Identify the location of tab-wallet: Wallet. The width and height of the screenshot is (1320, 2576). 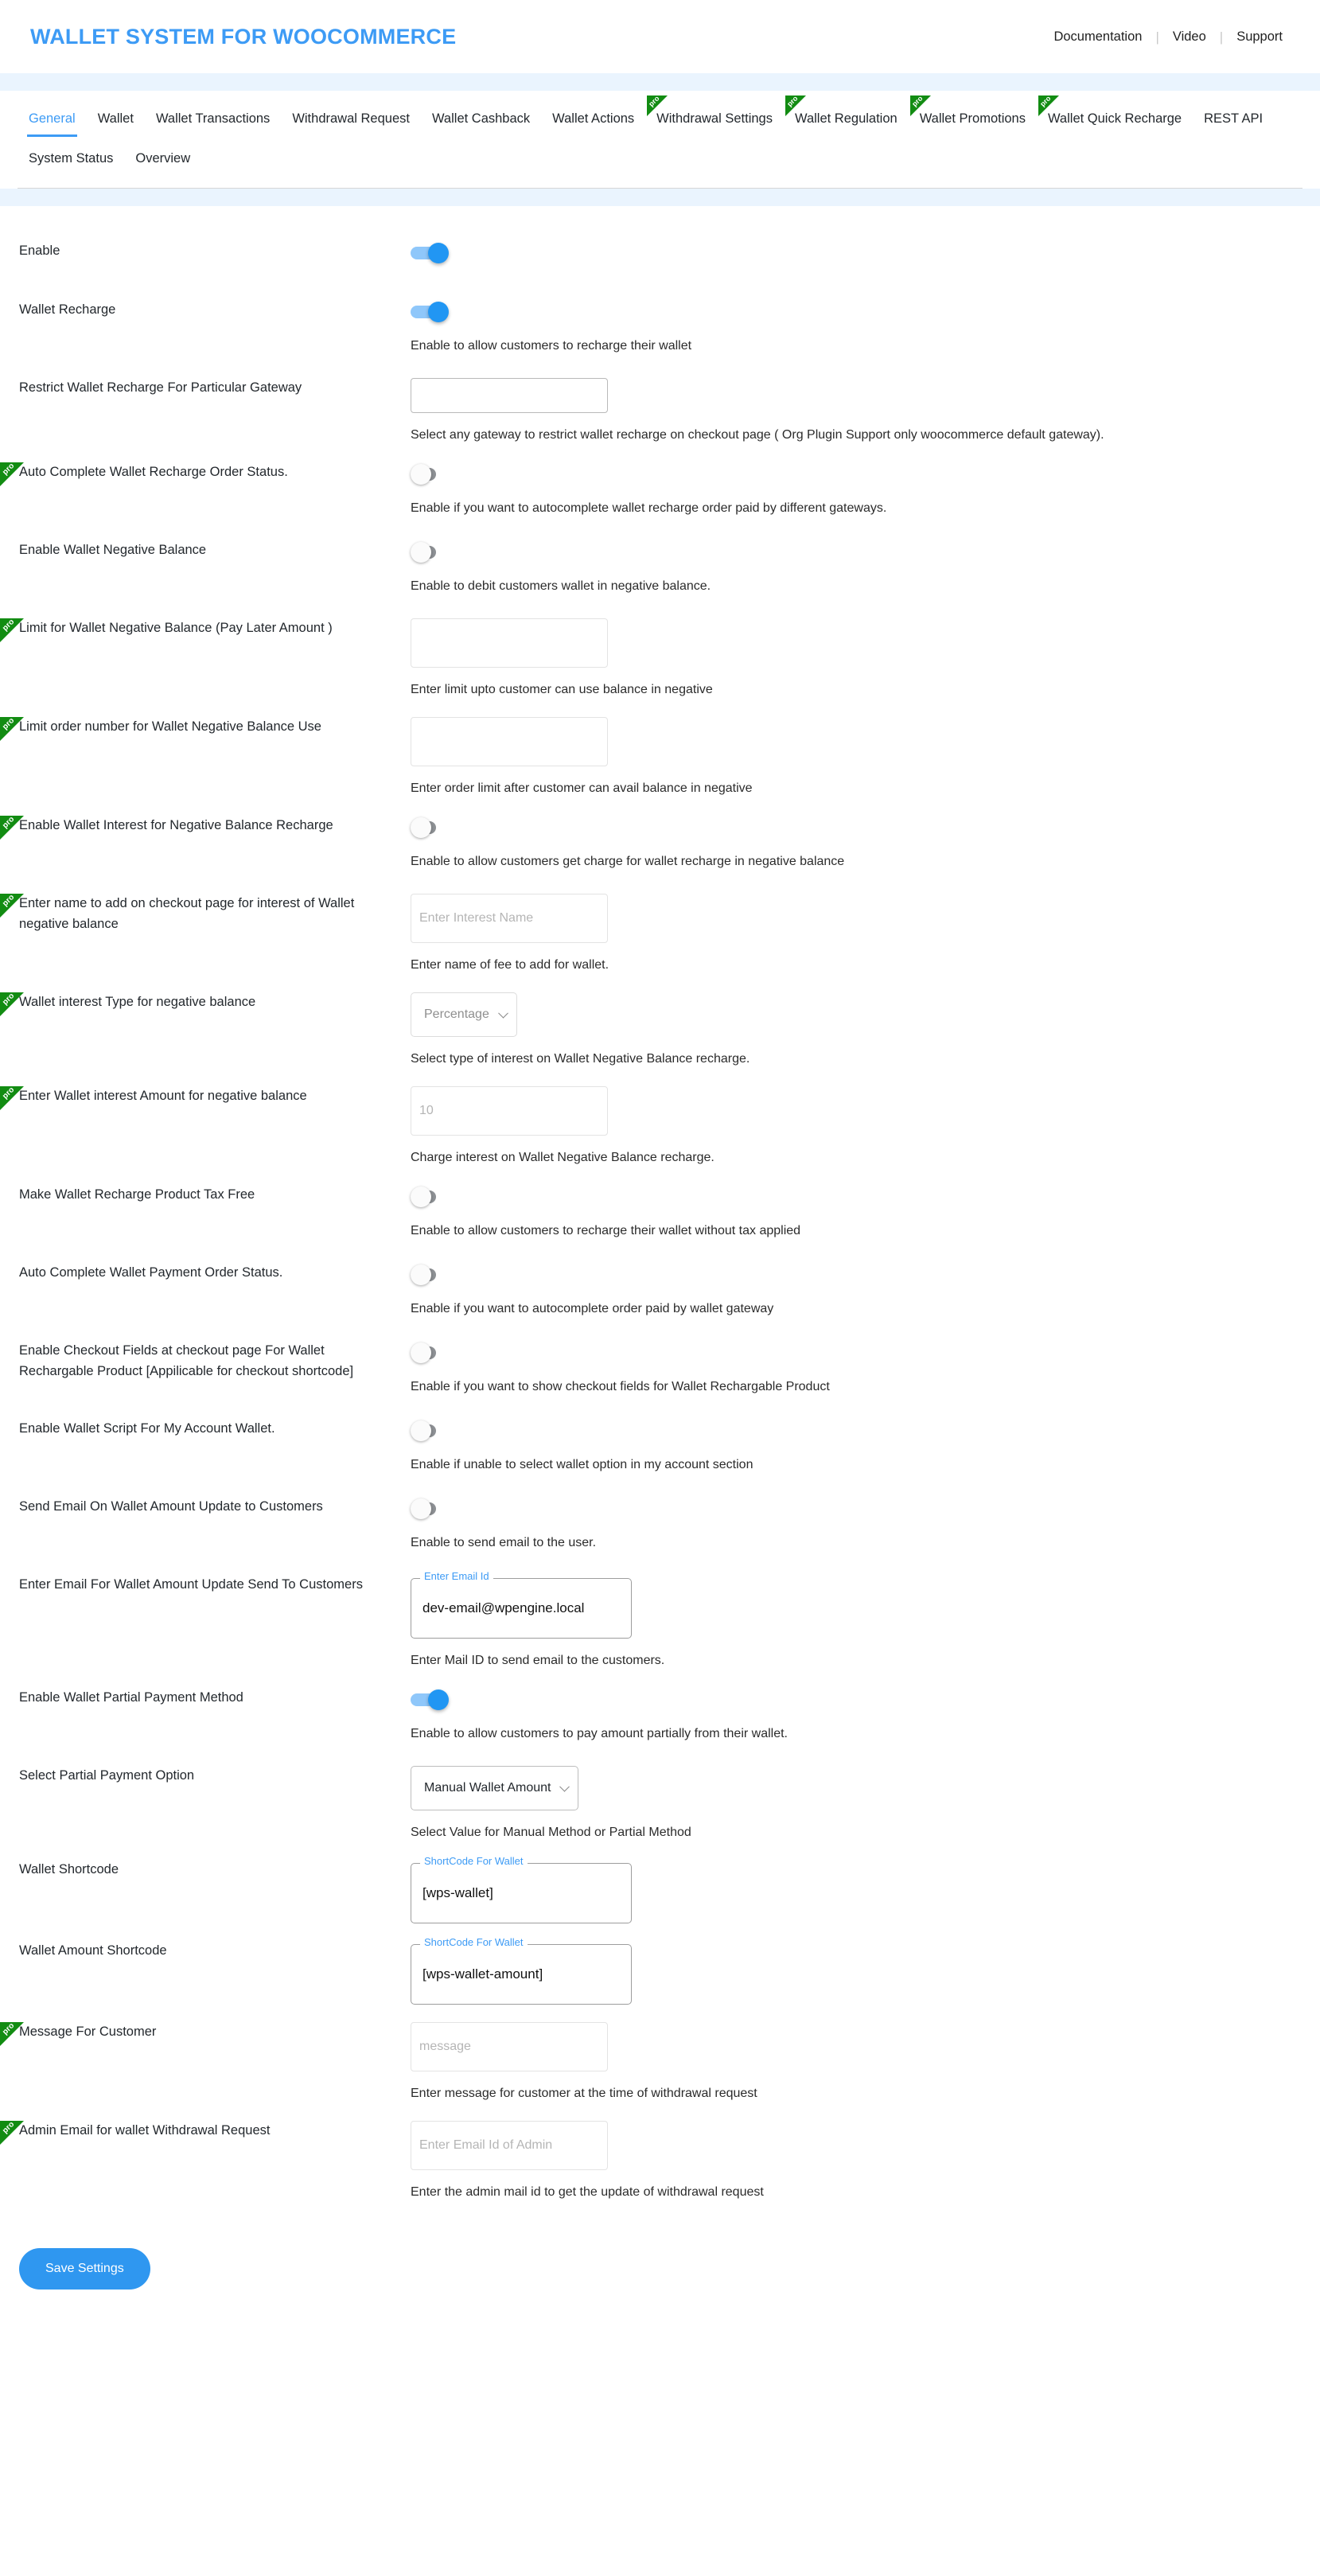
(116, 121).